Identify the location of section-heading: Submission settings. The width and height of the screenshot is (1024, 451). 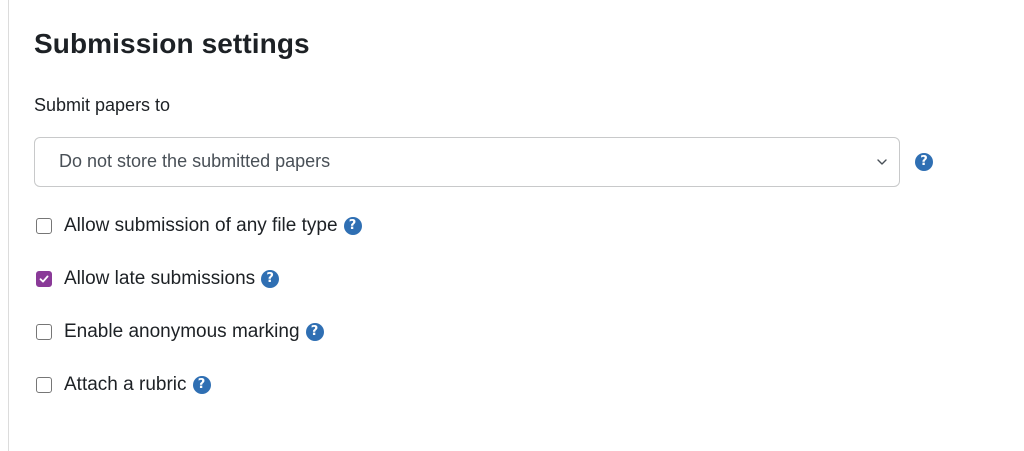
(172, 43).